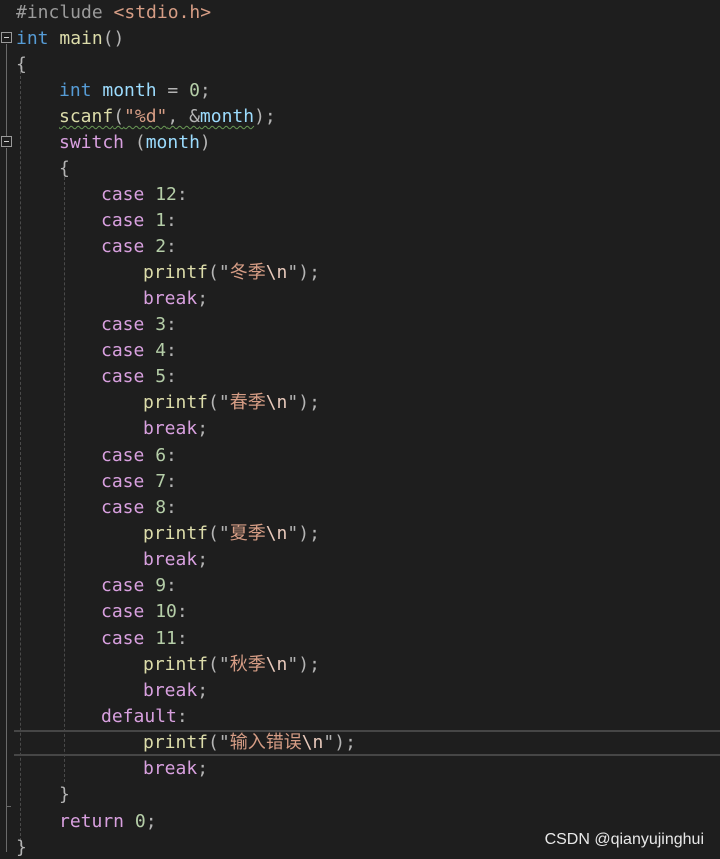  Describe the element at coordinates (161, 220) in the screenshot. I see `case-value: 1` at that location.